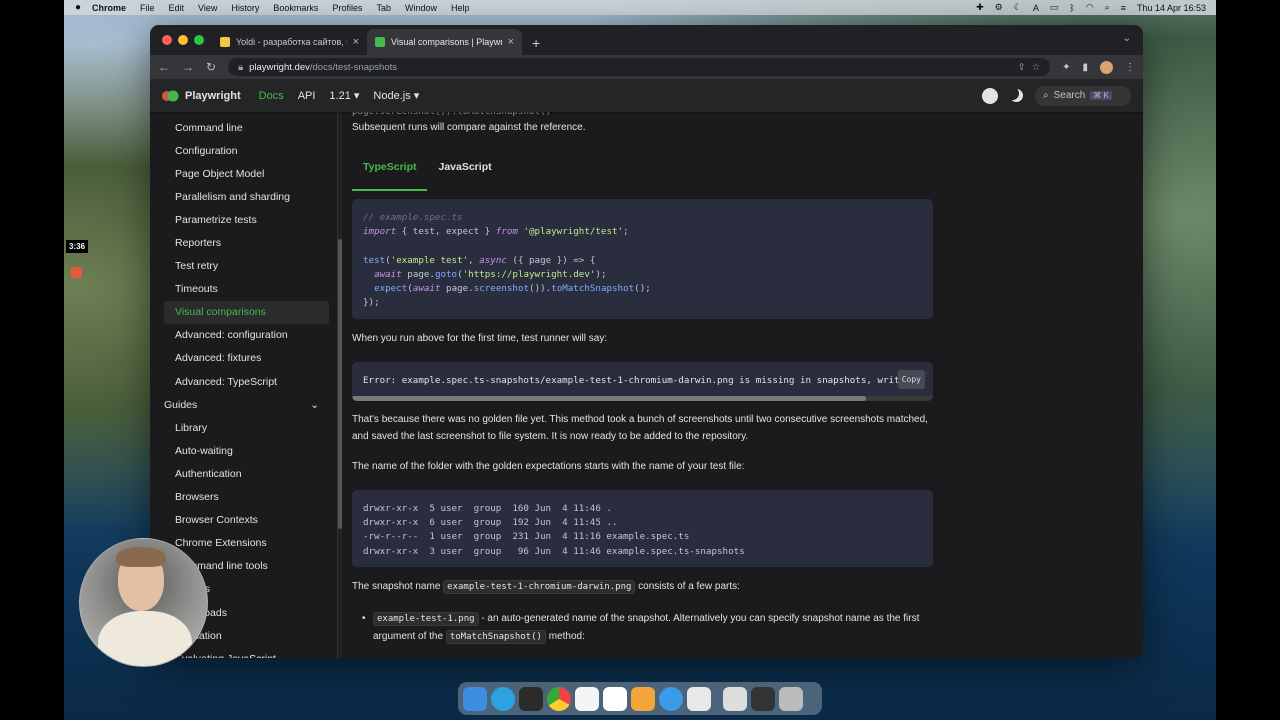 This screenshot has height=720, width=1280. I want to click on sidebar-item: Test retry, so click(243, 266).